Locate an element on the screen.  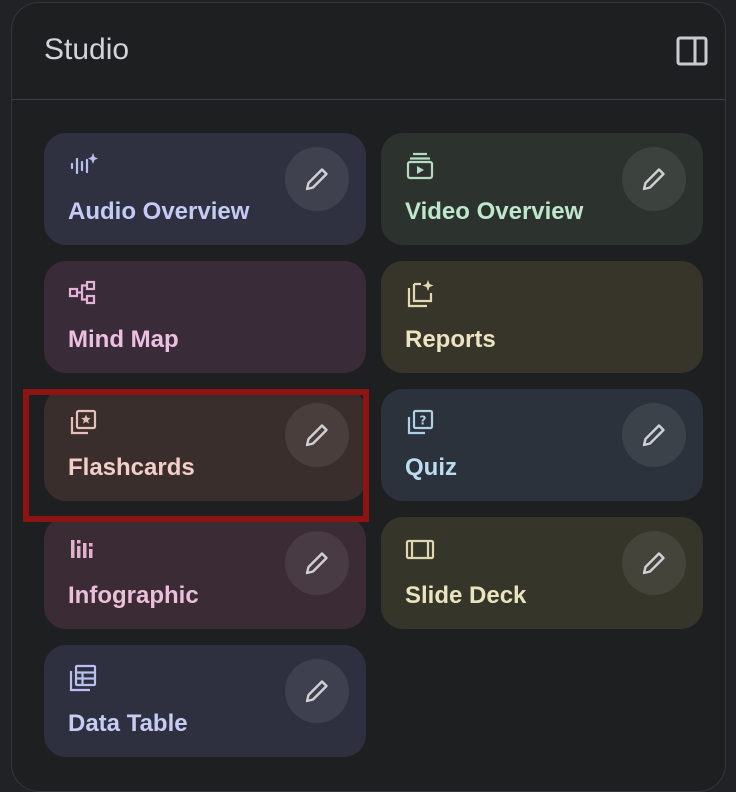
card-label: Video Overview is located at coordinates (494, 211).